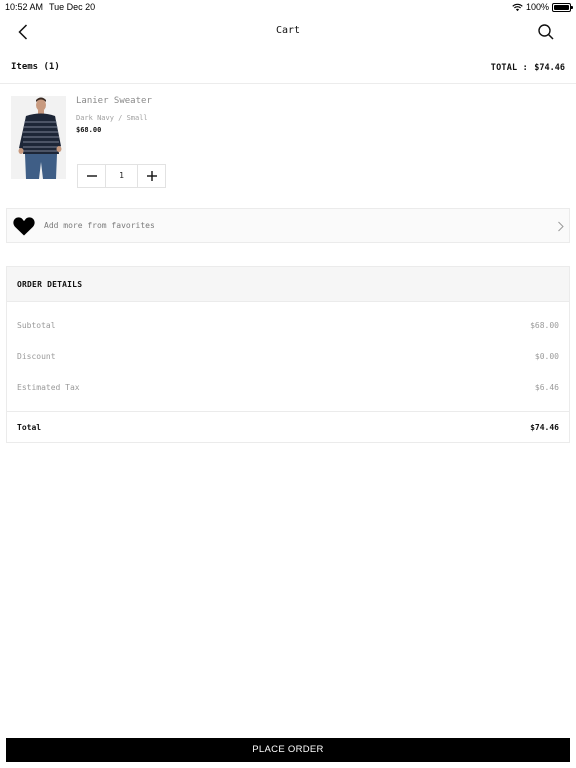  Describe the element at coordinates (99, 225) in the screenshot. I see `favorites-label: Add more from favorites` at that location.